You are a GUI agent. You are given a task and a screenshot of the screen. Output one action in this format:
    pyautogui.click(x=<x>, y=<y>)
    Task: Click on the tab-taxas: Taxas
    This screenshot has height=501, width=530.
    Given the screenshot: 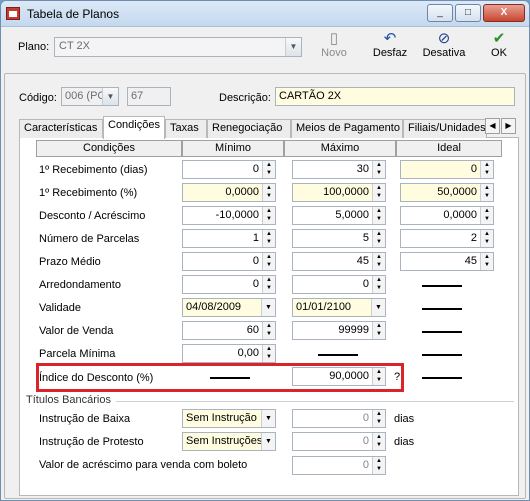 What is the action you would take?
    pyautogui.click(x=186, y=128)
    